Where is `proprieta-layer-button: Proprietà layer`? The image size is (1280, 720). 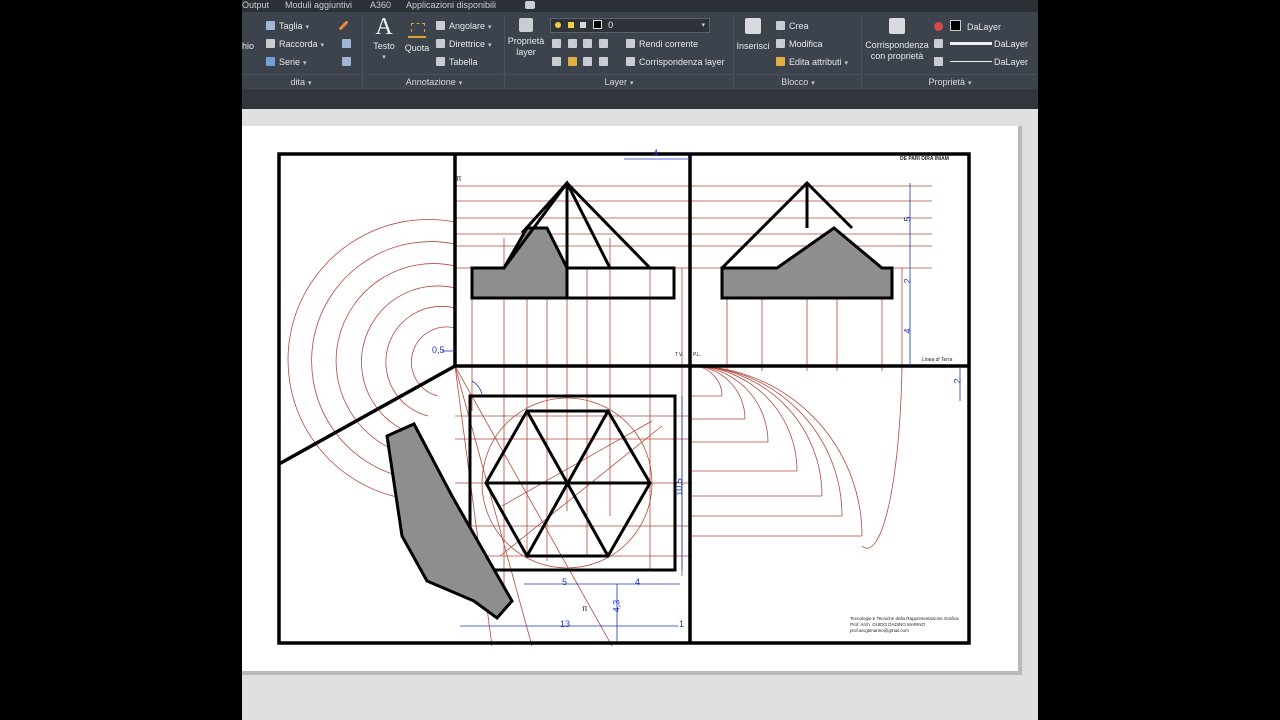
proprieta-layer-button: Proprietà layer is located at coordinates (526, 38).